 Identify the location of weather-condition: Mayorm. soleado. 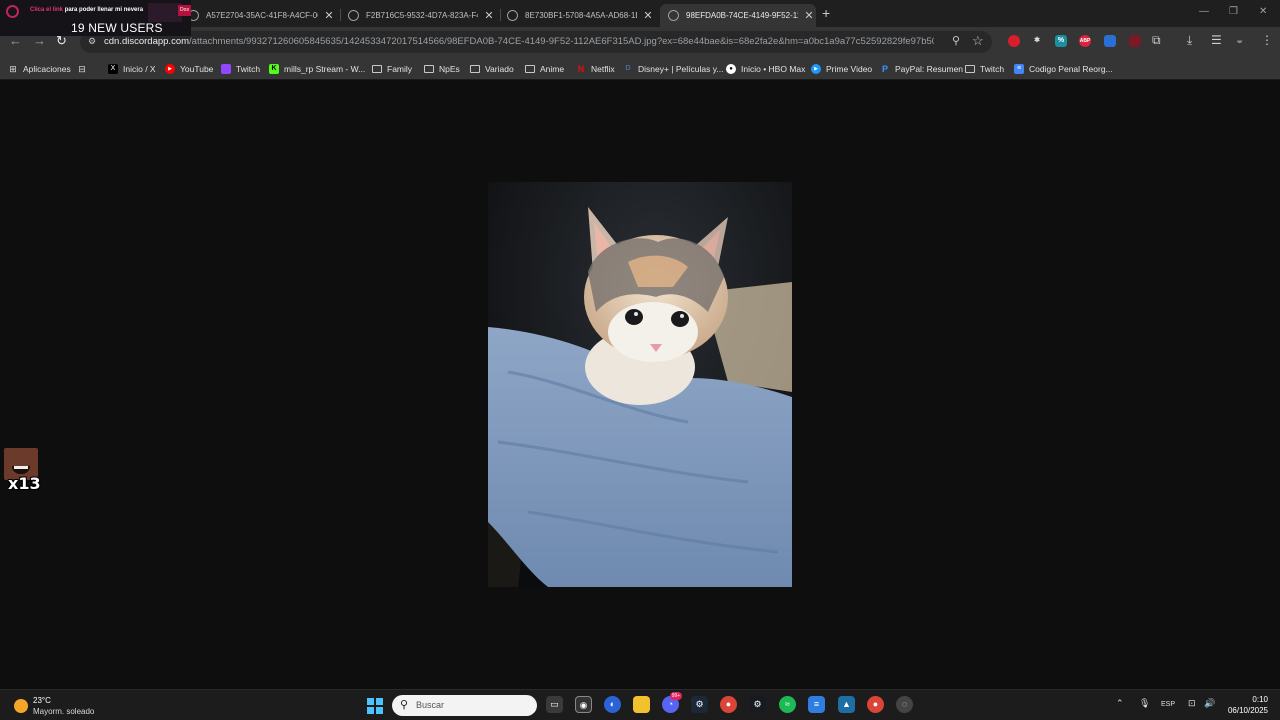
(64, 711).